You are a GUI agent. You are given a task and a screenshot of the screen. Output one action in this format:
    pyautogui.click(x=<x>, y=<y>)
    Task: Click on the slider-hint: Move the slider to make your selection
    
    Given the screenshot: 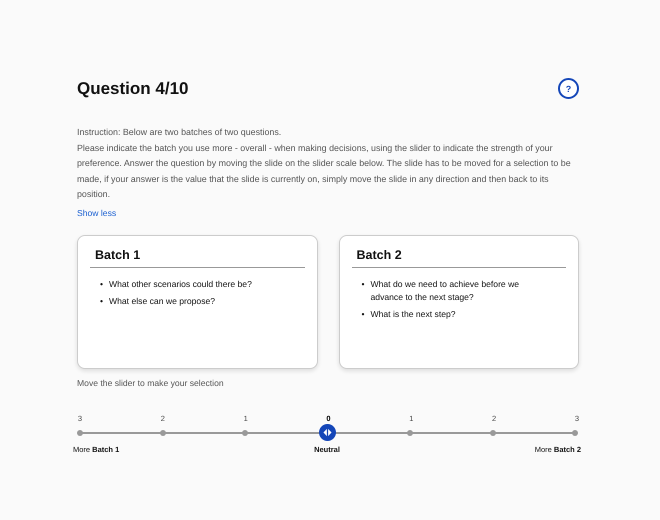 What is the action you would take?
    pyautogui.click(x=151, y=383)
    